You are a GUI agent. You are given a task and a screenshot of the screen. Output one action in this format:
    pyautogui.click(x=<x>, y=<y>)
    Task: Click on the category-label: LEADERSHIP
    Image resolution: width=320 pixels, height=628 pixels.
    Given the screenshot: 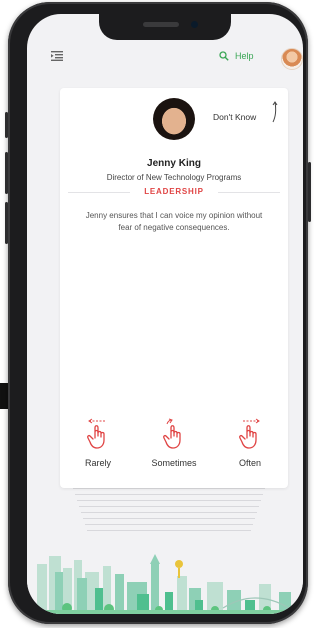 What is the action you would take?
    pyautogui.click(x=174, y=191)
    